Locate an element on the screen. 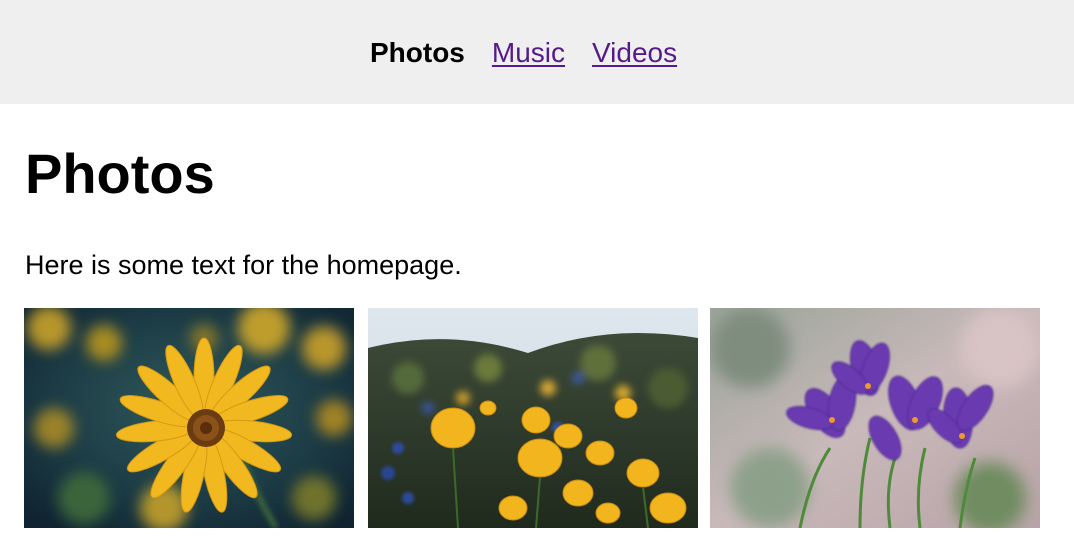 This screenshot has width=1074, height=560. photo-yellow-poppies is located at coordinates (533, 418).